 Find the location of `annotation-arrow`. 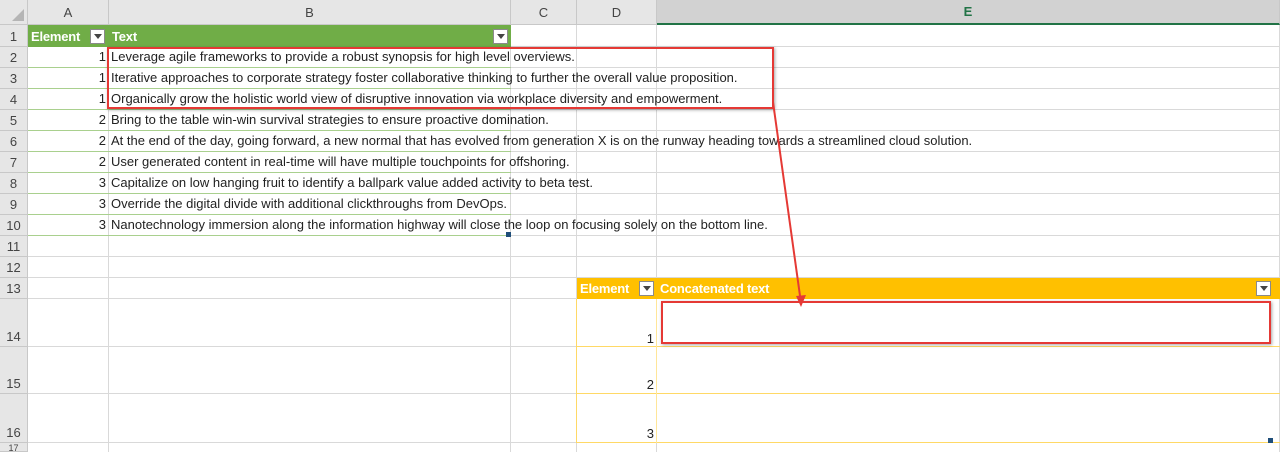

annotation-arrow is located at coordinates (789, 204).